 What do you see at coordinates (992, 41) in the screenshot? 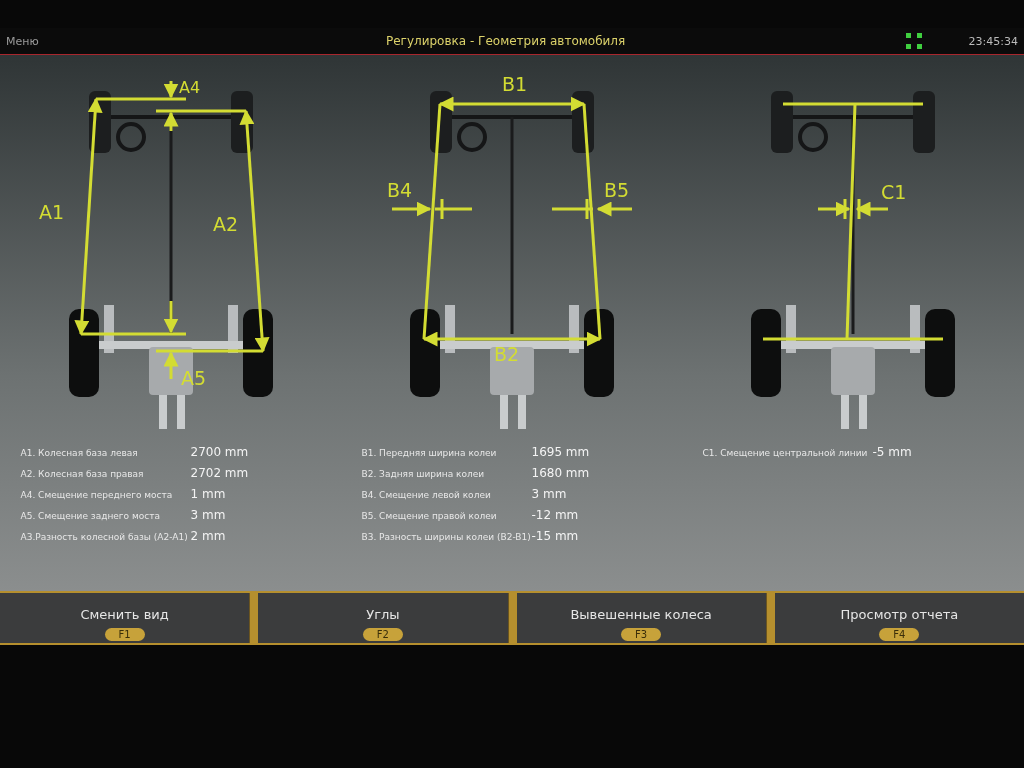
I see `clock-time: 23:45:34` at bounding box center [992, 41].